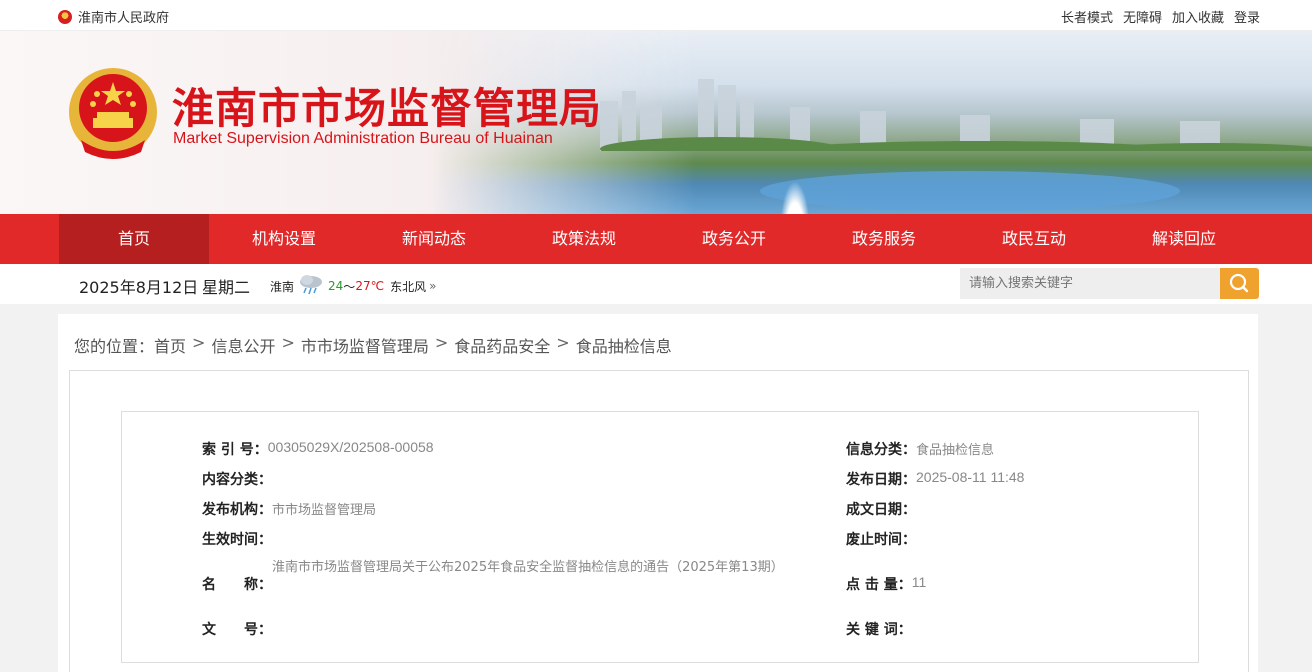  Describe the element at coordinates (734, 239) in the screenshot. I see `nav-item-gov-affairs: 政务公开` at that location.